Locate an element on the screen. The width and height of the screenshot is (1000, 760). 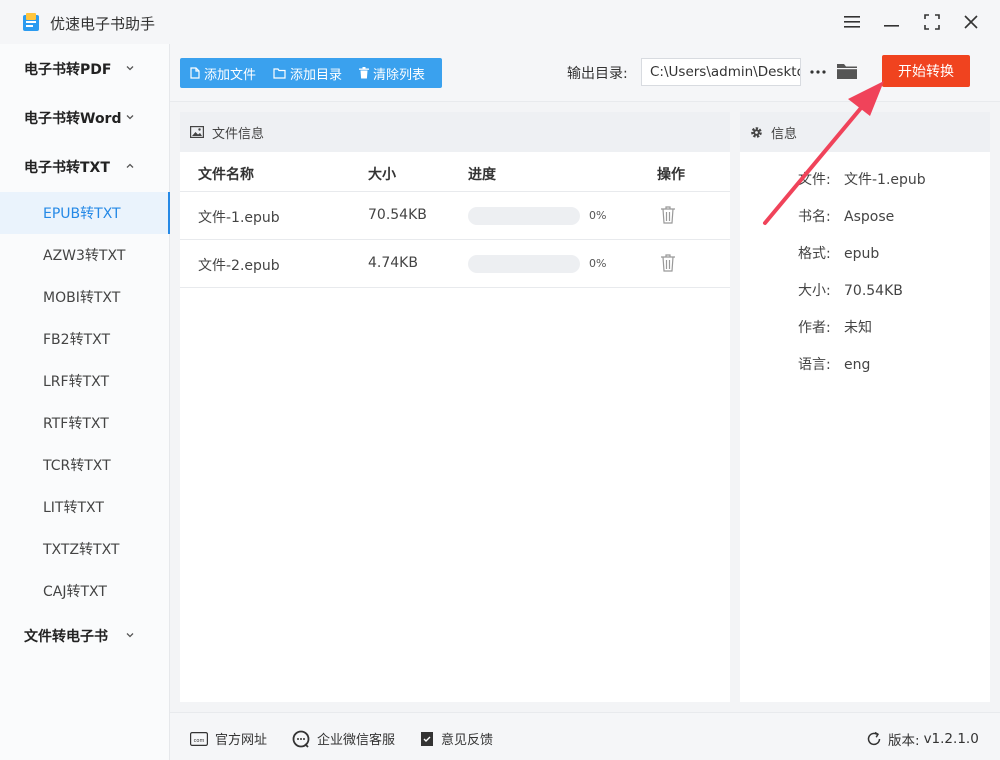
menu-icon is located at coordinates (852, 22).